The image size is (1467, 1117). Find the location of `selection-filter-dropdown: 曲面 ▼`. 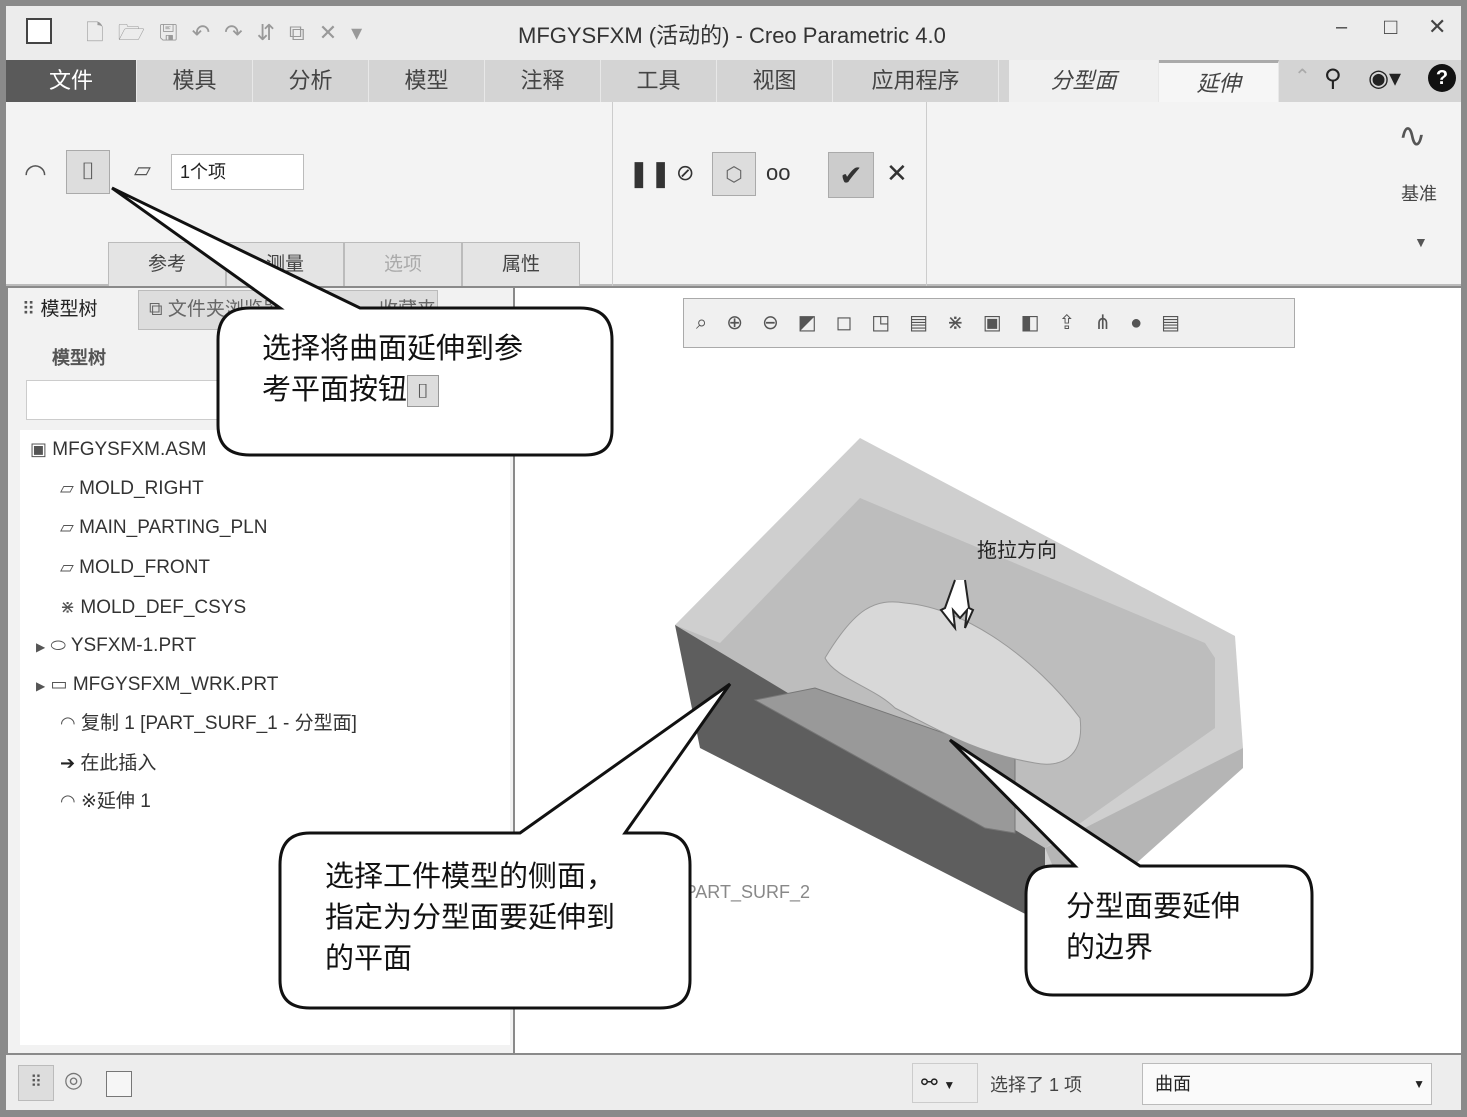

selection-filter-dropdown: 曲面 ▼ is located at coordinates (1287, 1084).